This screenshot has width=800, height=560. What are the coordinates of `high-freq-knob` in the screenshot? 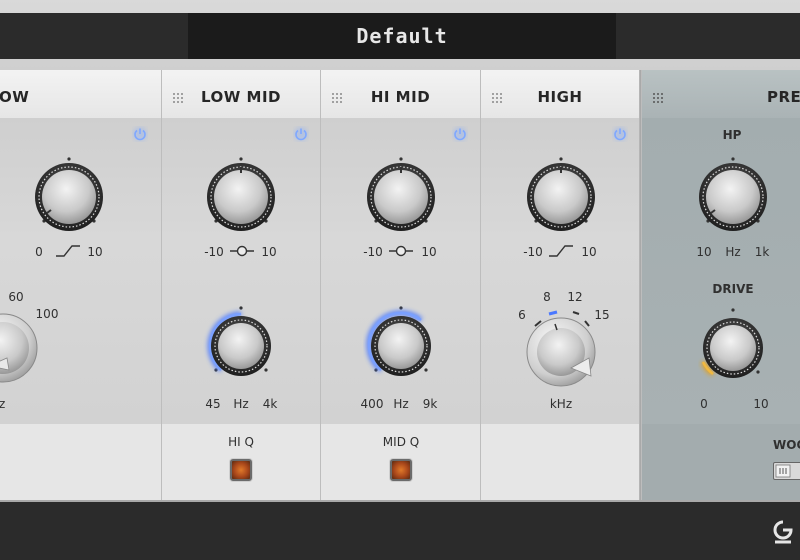 It's located at (561, 348).